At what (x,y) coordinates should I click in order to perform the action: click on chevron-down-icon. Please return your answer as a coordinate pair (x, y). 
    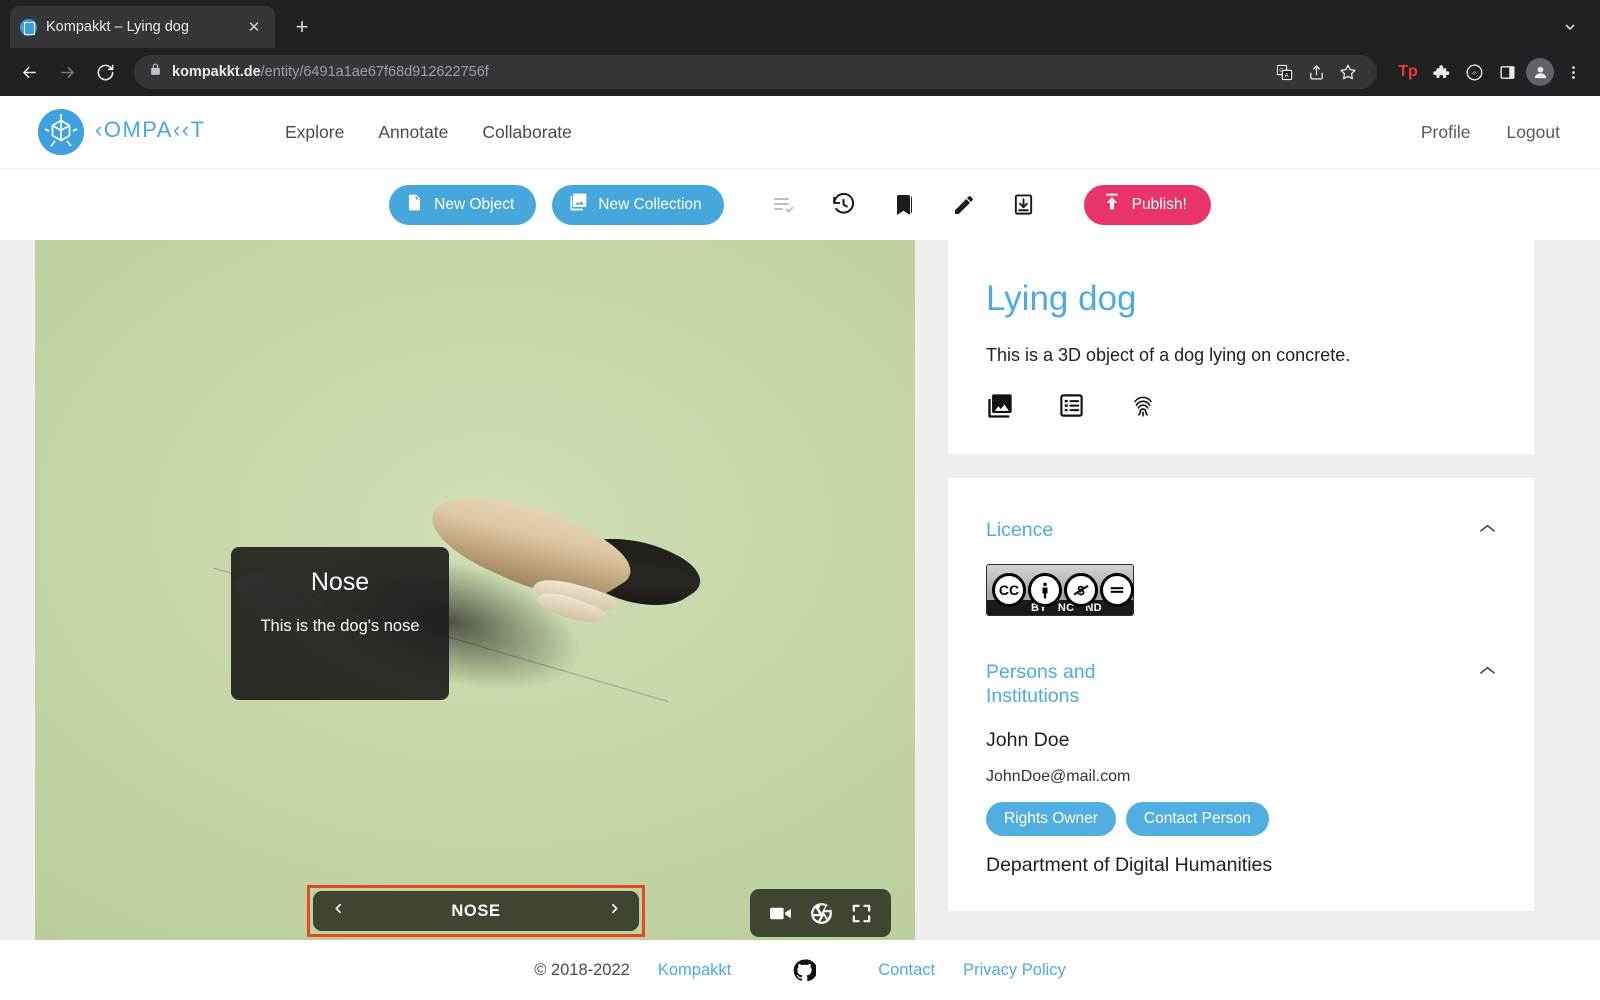
    Looking at the image, I should click on (1570, 28).